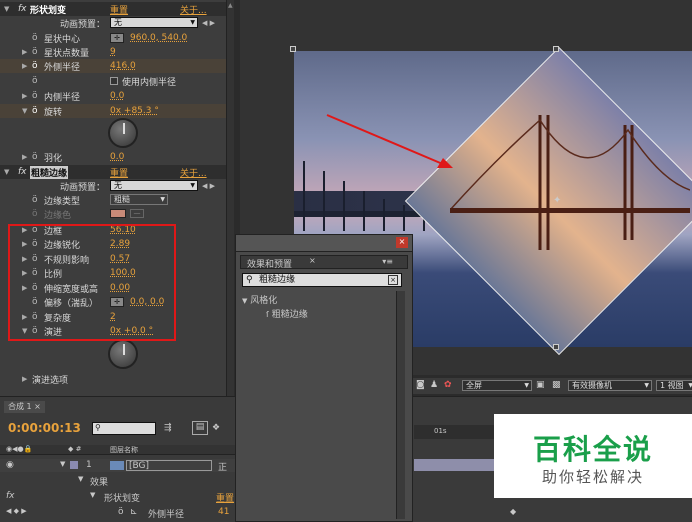  I want to click on prop-value: 9, so click(113, 52).